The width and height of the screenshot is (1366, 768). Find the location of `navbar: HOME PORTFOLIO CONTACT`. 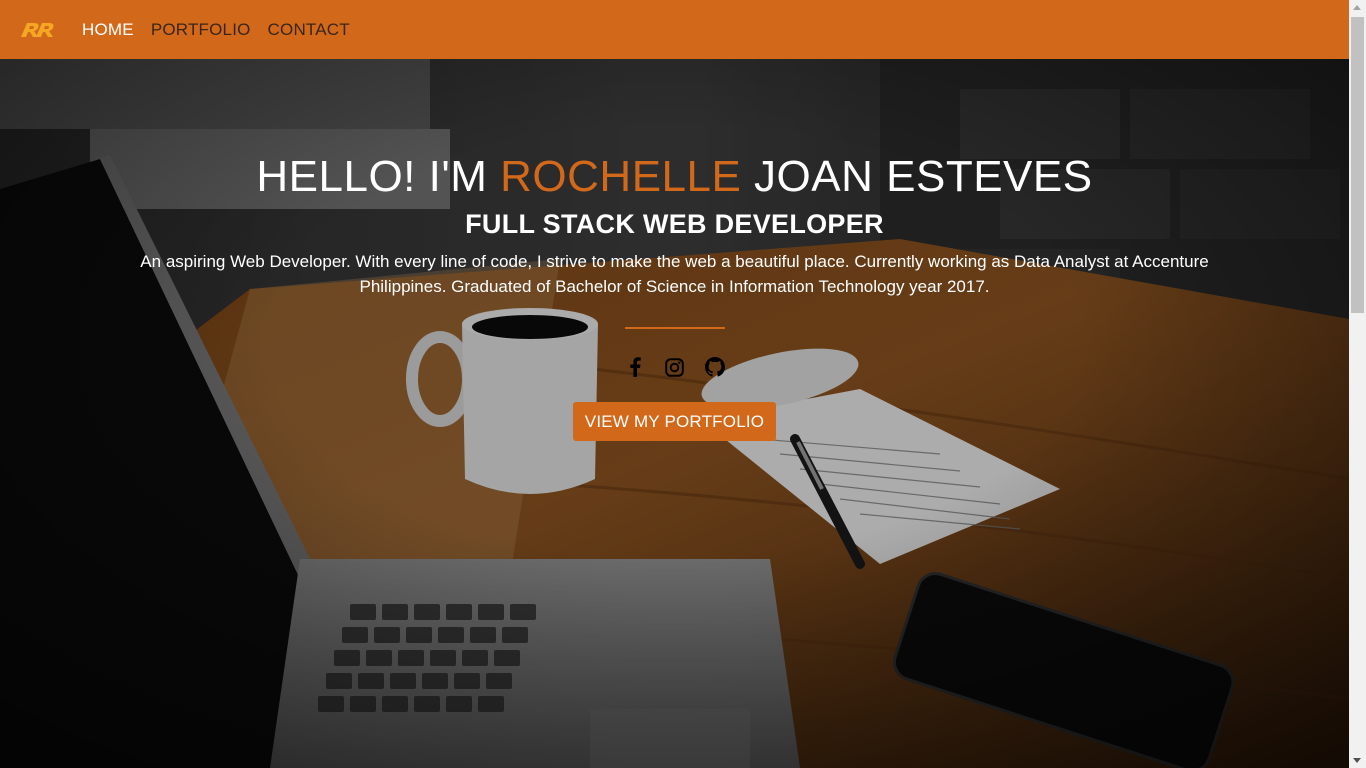

navbar: HOME PORTFOLIO CONTACT is located at coordinates (674, 29).